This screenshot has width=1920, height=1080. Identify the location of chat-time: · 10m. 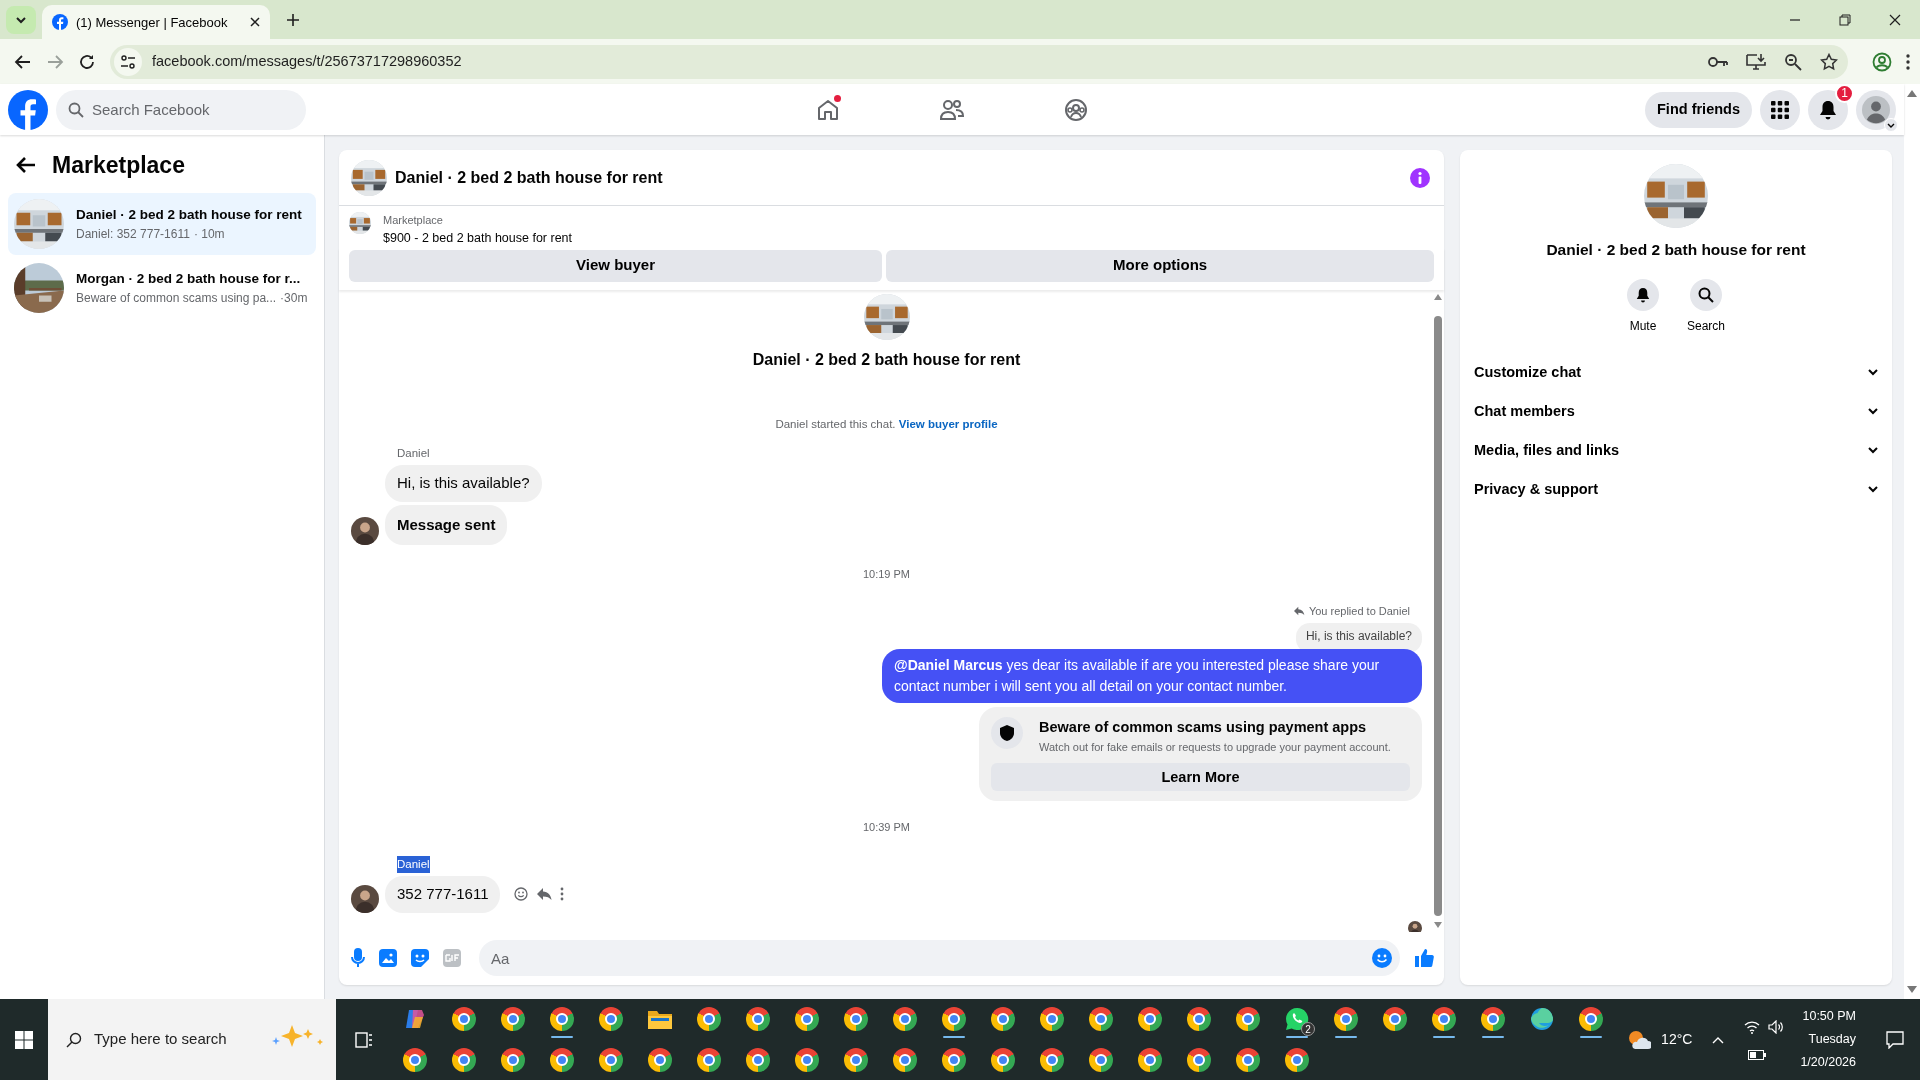
(209, 235).